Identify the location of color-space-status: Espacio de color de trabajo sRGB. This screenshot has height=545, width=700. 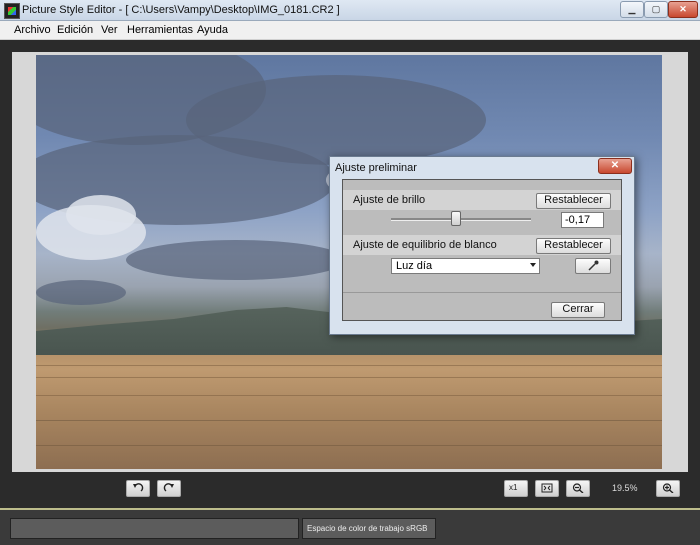
(367, 528).